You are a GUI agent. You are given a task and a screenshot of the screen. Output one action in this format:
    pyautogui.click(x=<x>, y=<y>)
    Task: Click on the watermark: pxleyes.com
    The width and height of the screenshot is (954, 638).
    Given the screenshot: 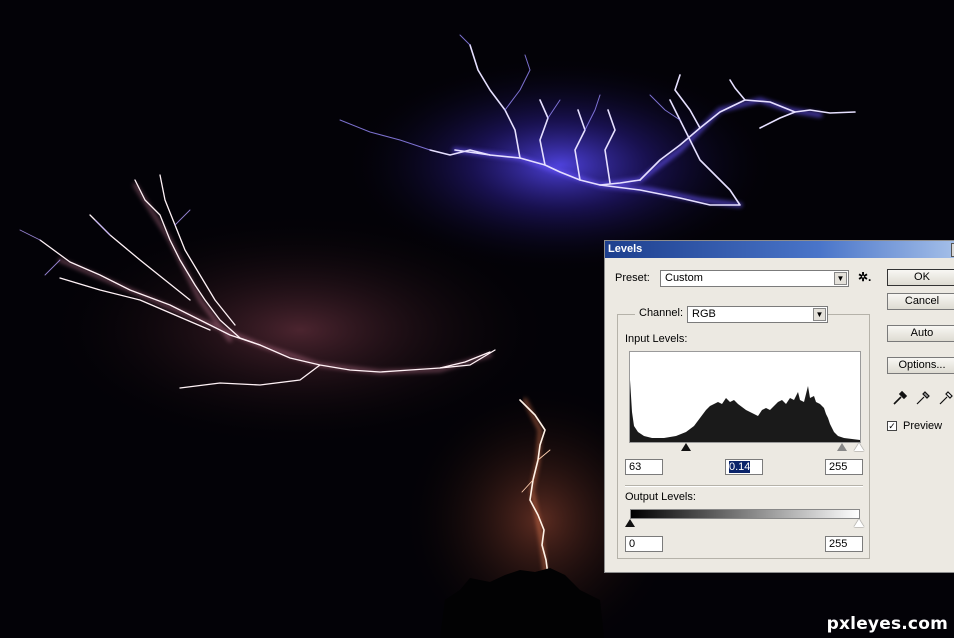 What is the action you would take?
    pyautogui.click(x=887, y=624)
    